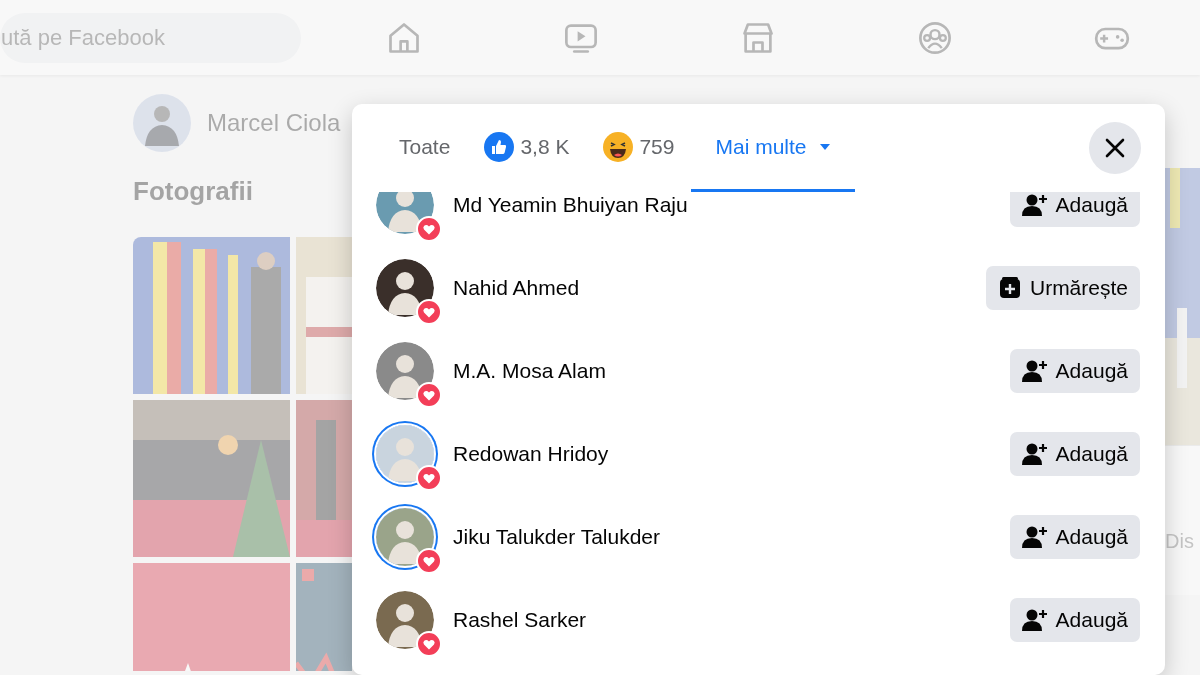 The height and width of the screenshot is (675, 1200). I want to click on reaction-tab: 3,8 K, so click(527, 148).